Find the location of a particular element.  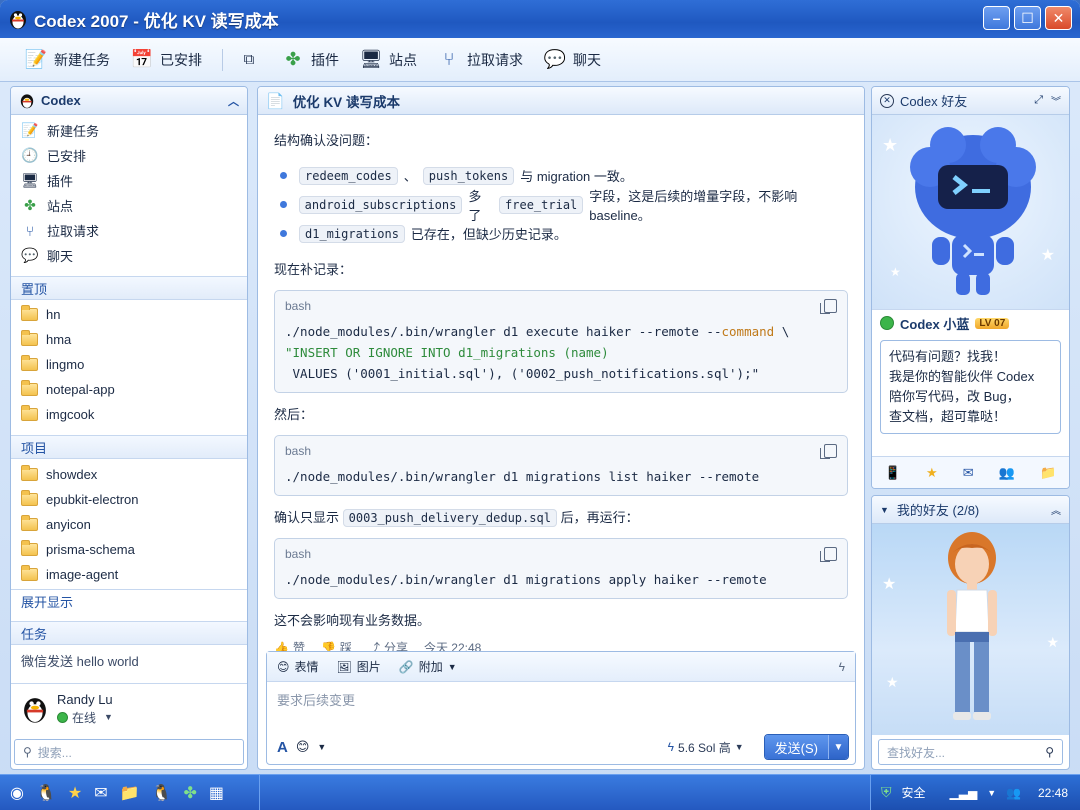

chevron-up-icon: ︿ is located at coordinates (233, 101).